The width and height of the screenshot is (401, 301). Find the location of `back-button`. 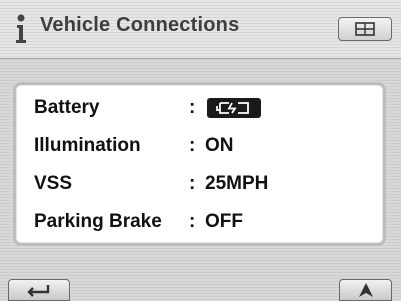

back-button is located at coordinates (39, 290).